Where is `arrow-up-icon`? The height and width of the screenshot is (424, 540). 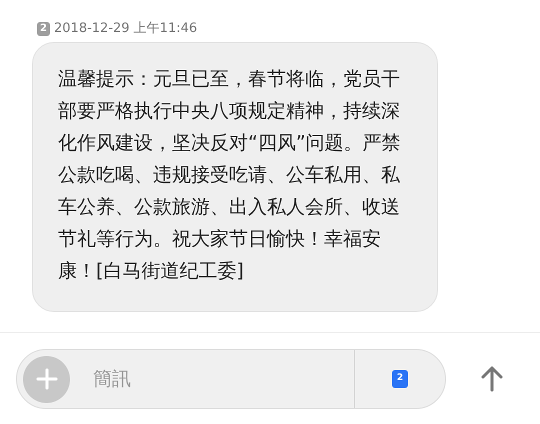
arrow-up-icon is located at coordinates (492, 379).